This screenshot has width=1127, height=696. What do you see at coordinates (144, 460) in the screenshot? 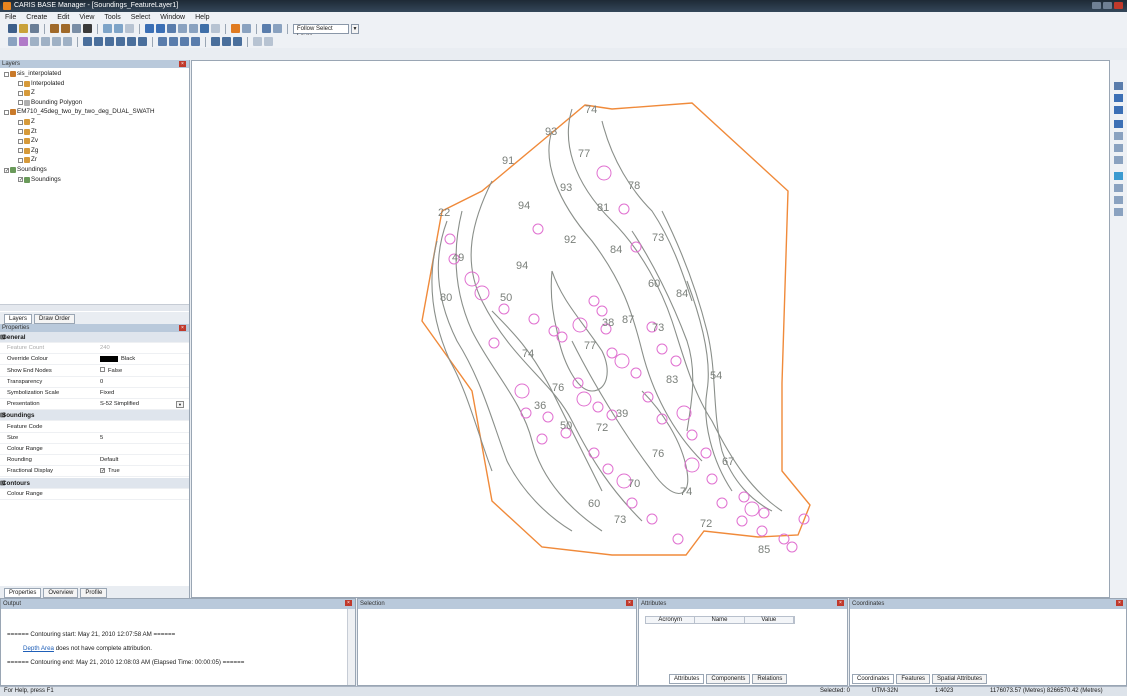
I see `property-value: Default` at bounding box center [144, 460].